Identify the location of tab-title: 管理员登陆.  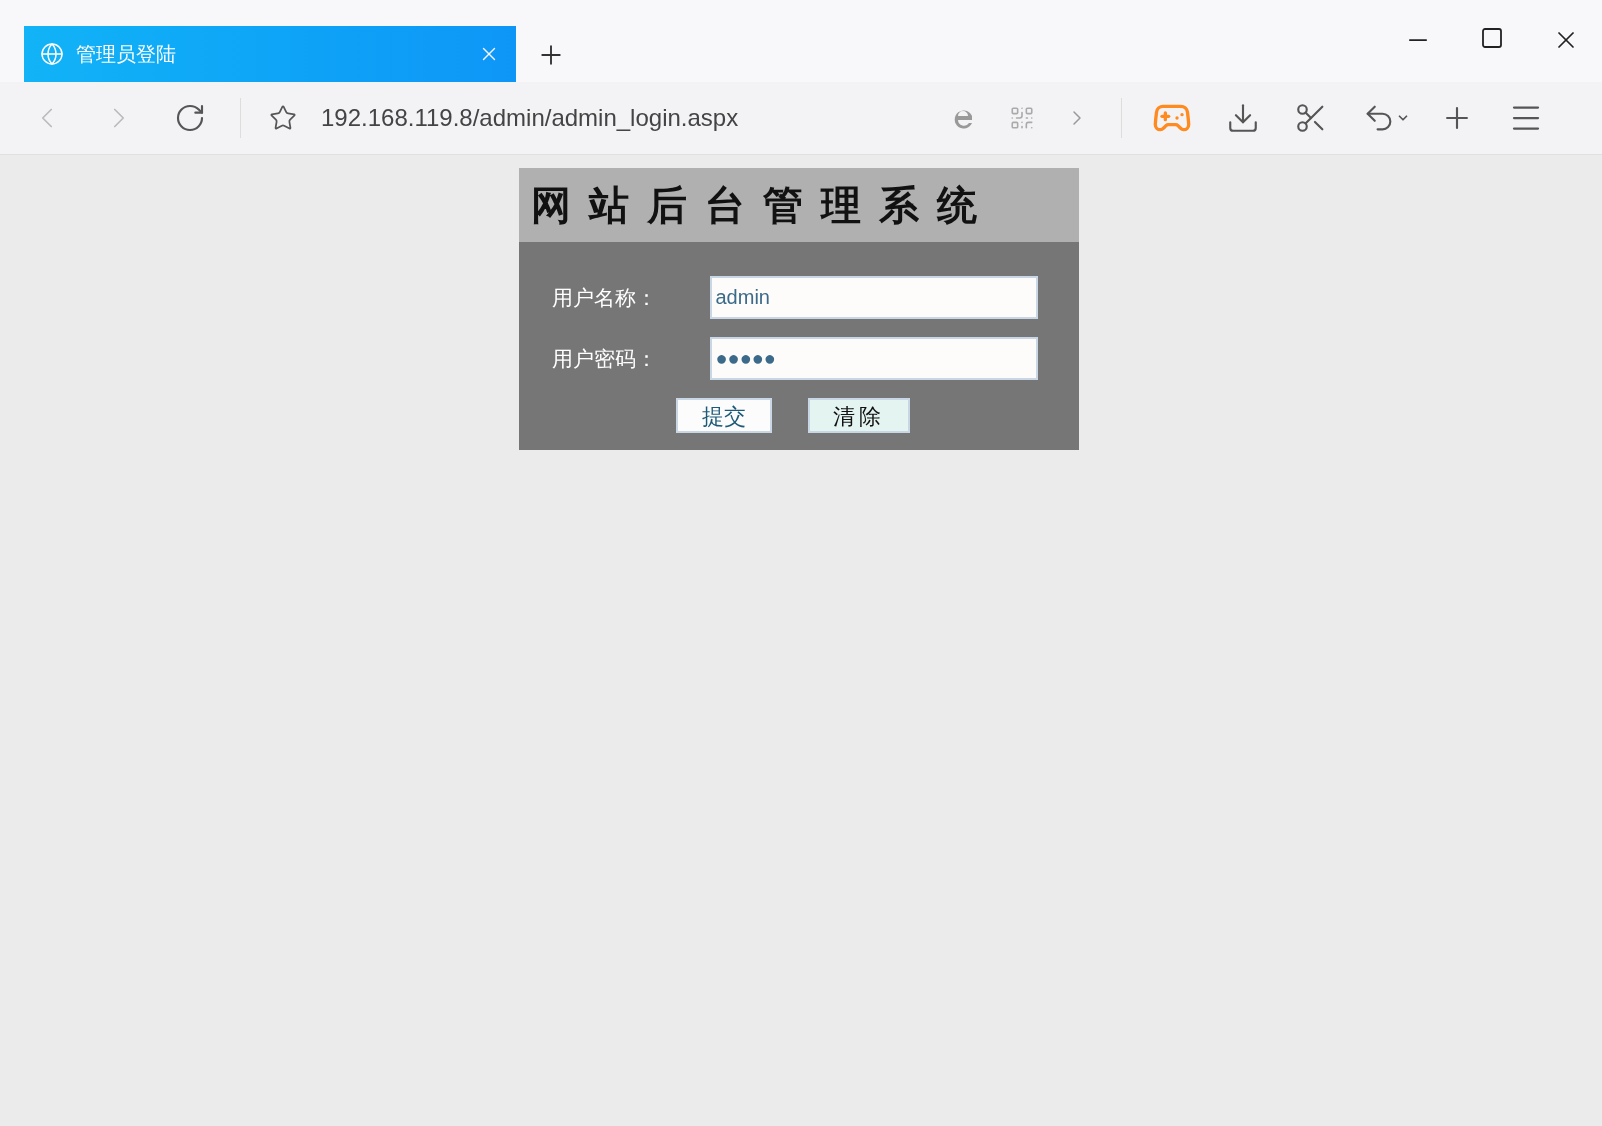
(126, 54).